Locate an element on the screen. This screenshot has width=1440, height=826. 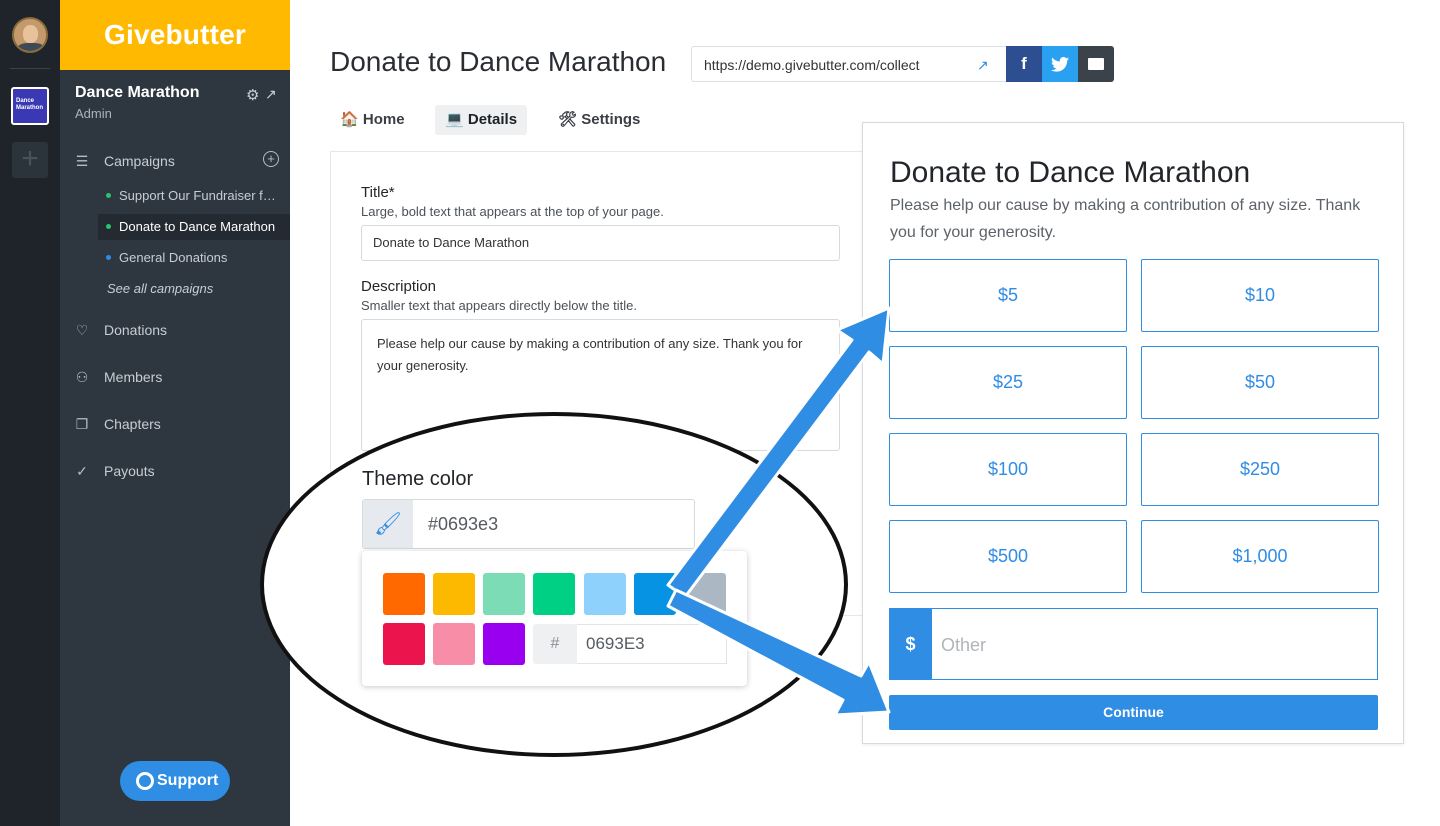
campaign-item: General Donations is located at coordinates (194, 258).